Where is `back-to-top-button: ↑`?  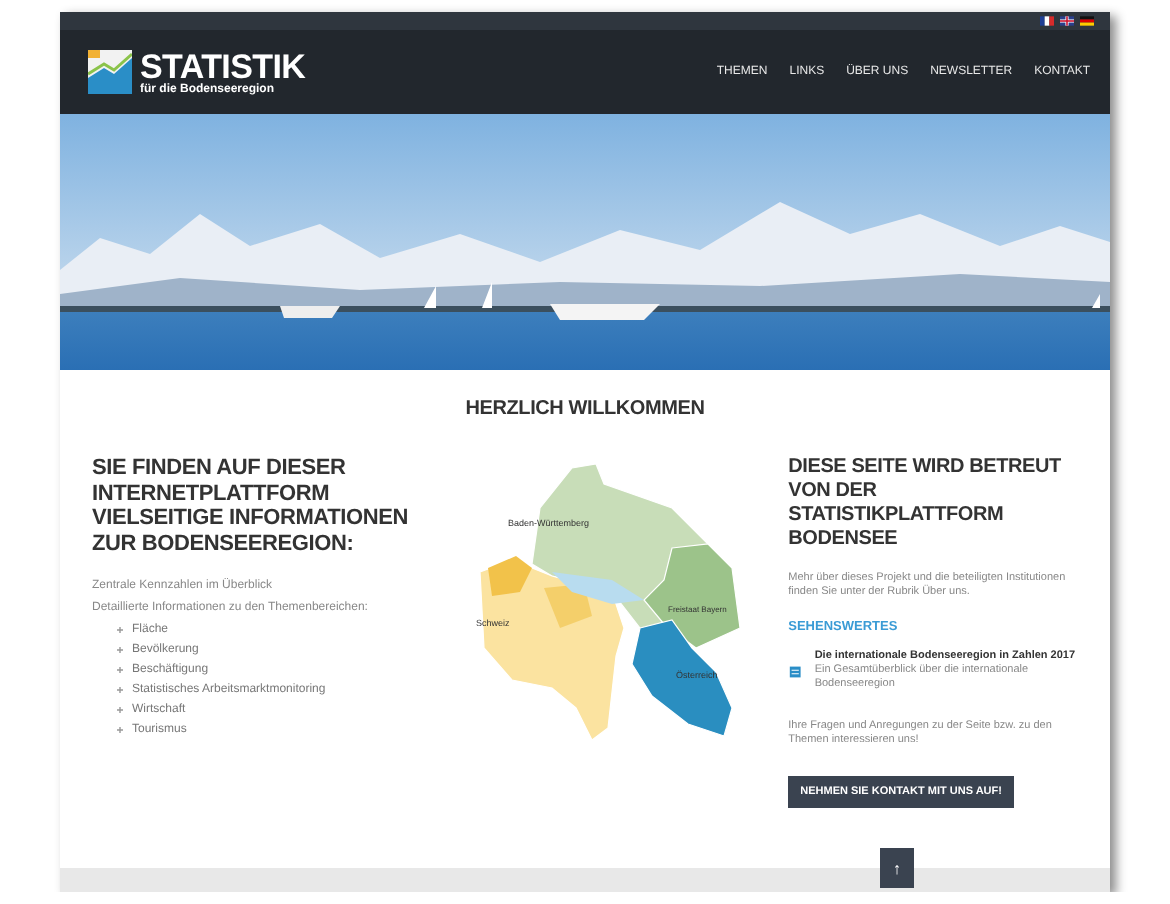 back-to-top-button: ↑ is located at coordinates (897, 868).